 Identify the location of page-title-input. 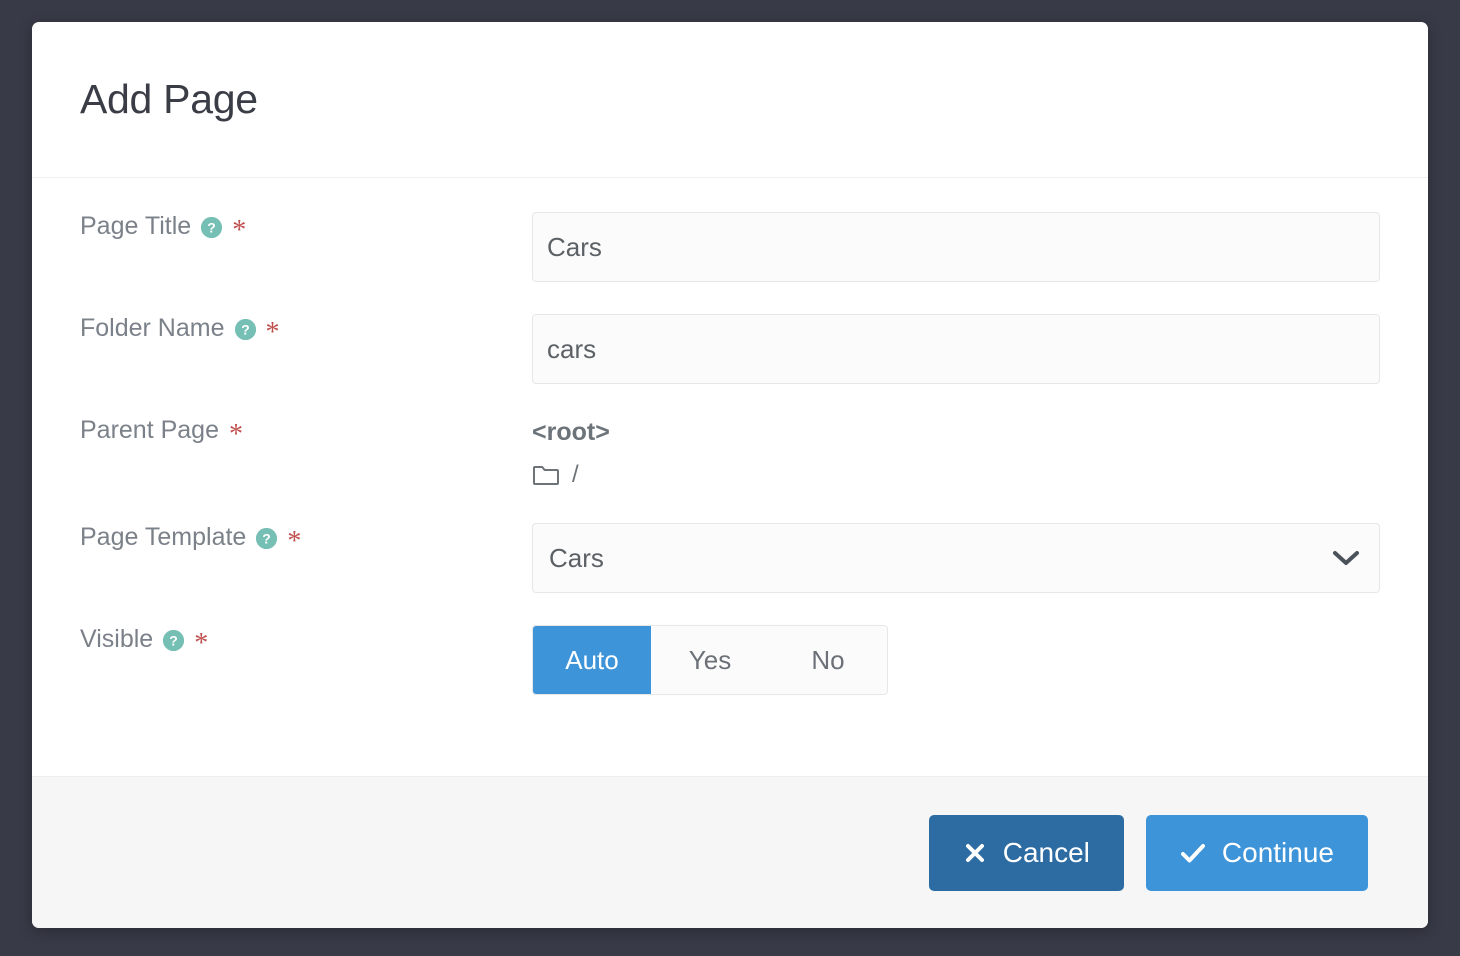
(956, 247).